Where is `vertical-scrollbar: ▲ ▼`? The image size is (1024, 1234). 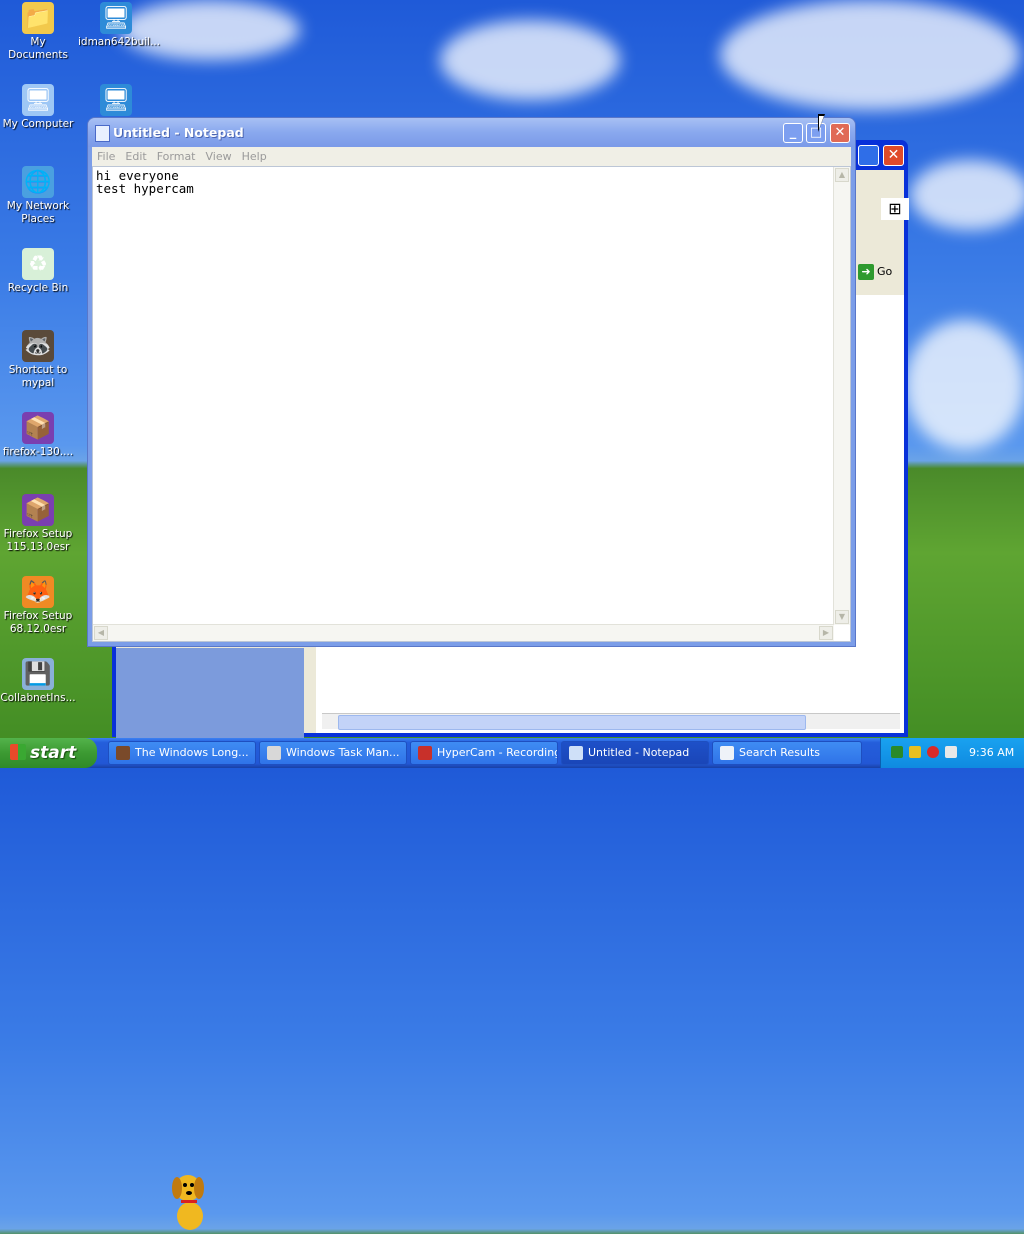
vertical-scrollbar: ▲ ▼ is located at coordinates (841, 396).